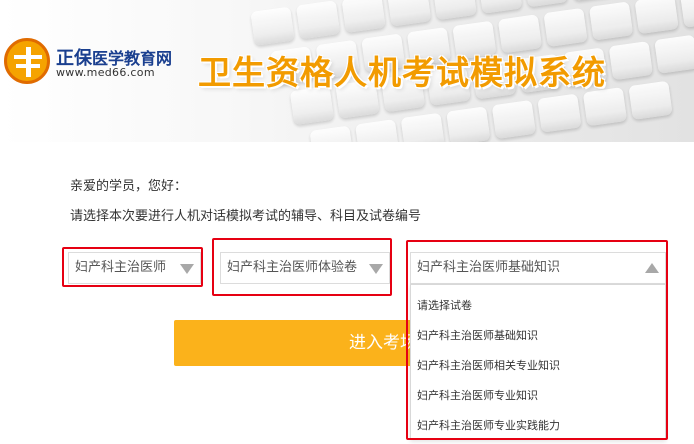 The image size is (694, 444). I want to click on paper-option: 请选择试卷, so click(444, 305).